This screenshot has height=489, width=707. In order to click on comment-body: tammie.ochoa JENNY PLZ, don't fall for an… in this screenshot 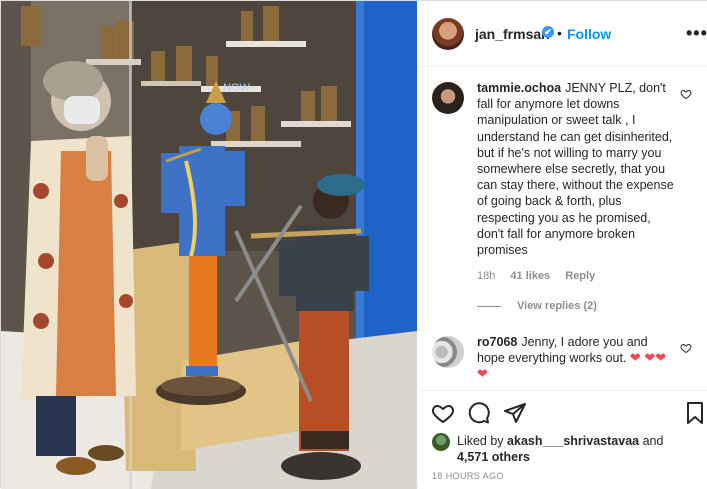, I will do `click(577, 169)`.